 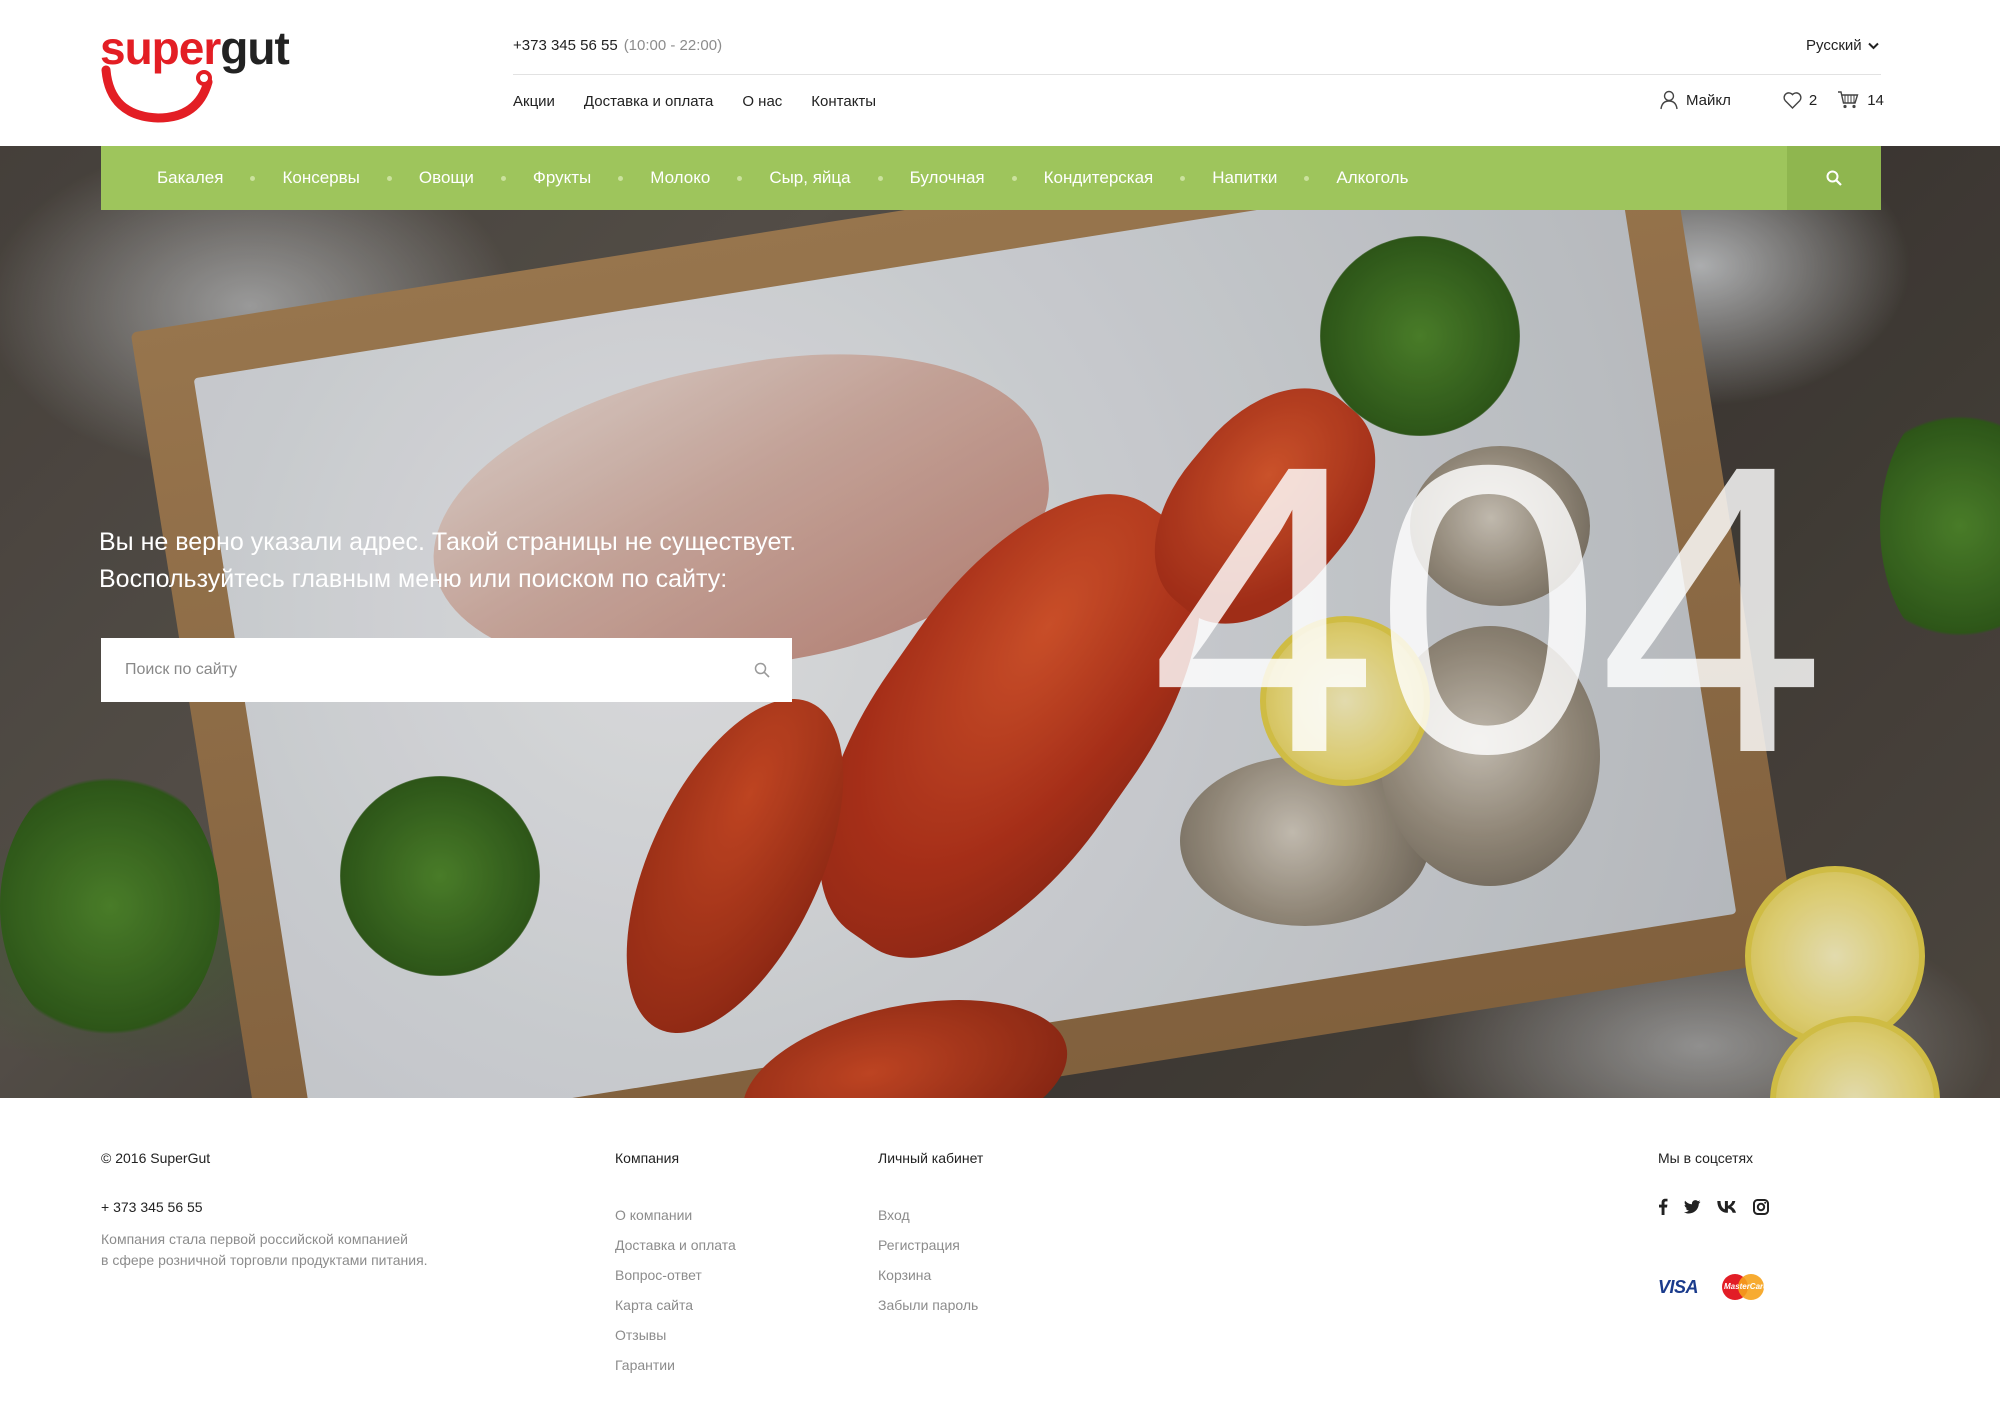 What do you see at coordinates (1708, 100) in the screenshot?
I see `user-name: Майкл` at bounding box center [1708, 100].